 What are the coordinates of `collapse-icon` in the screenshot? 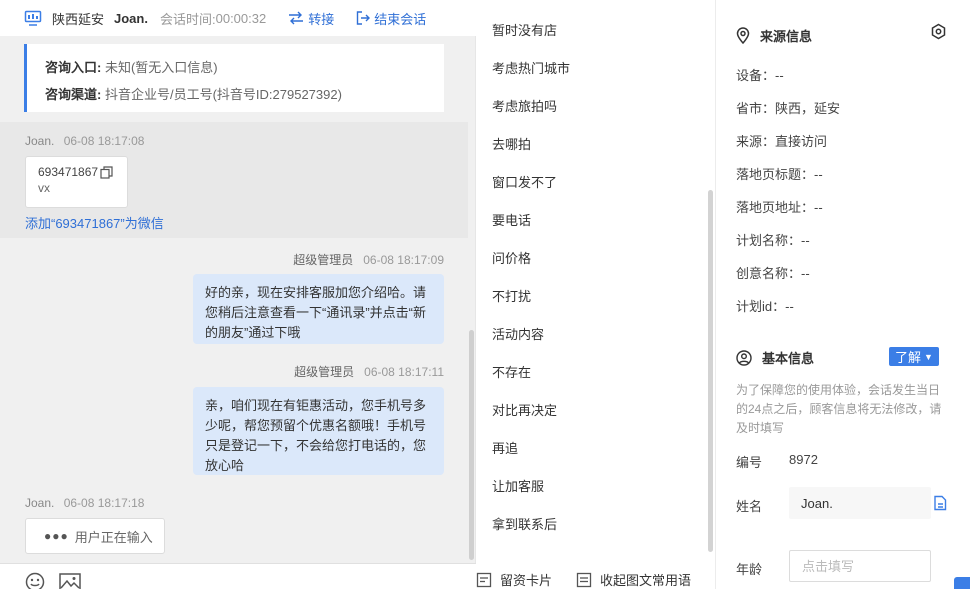 It's located at (584, 579).